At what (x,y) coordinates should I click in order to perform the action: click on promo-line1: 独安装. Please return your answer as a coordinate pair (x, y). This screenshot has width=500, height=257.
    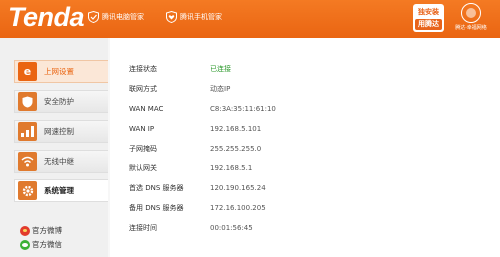
    Looking at the image, I should click on (428, 12).